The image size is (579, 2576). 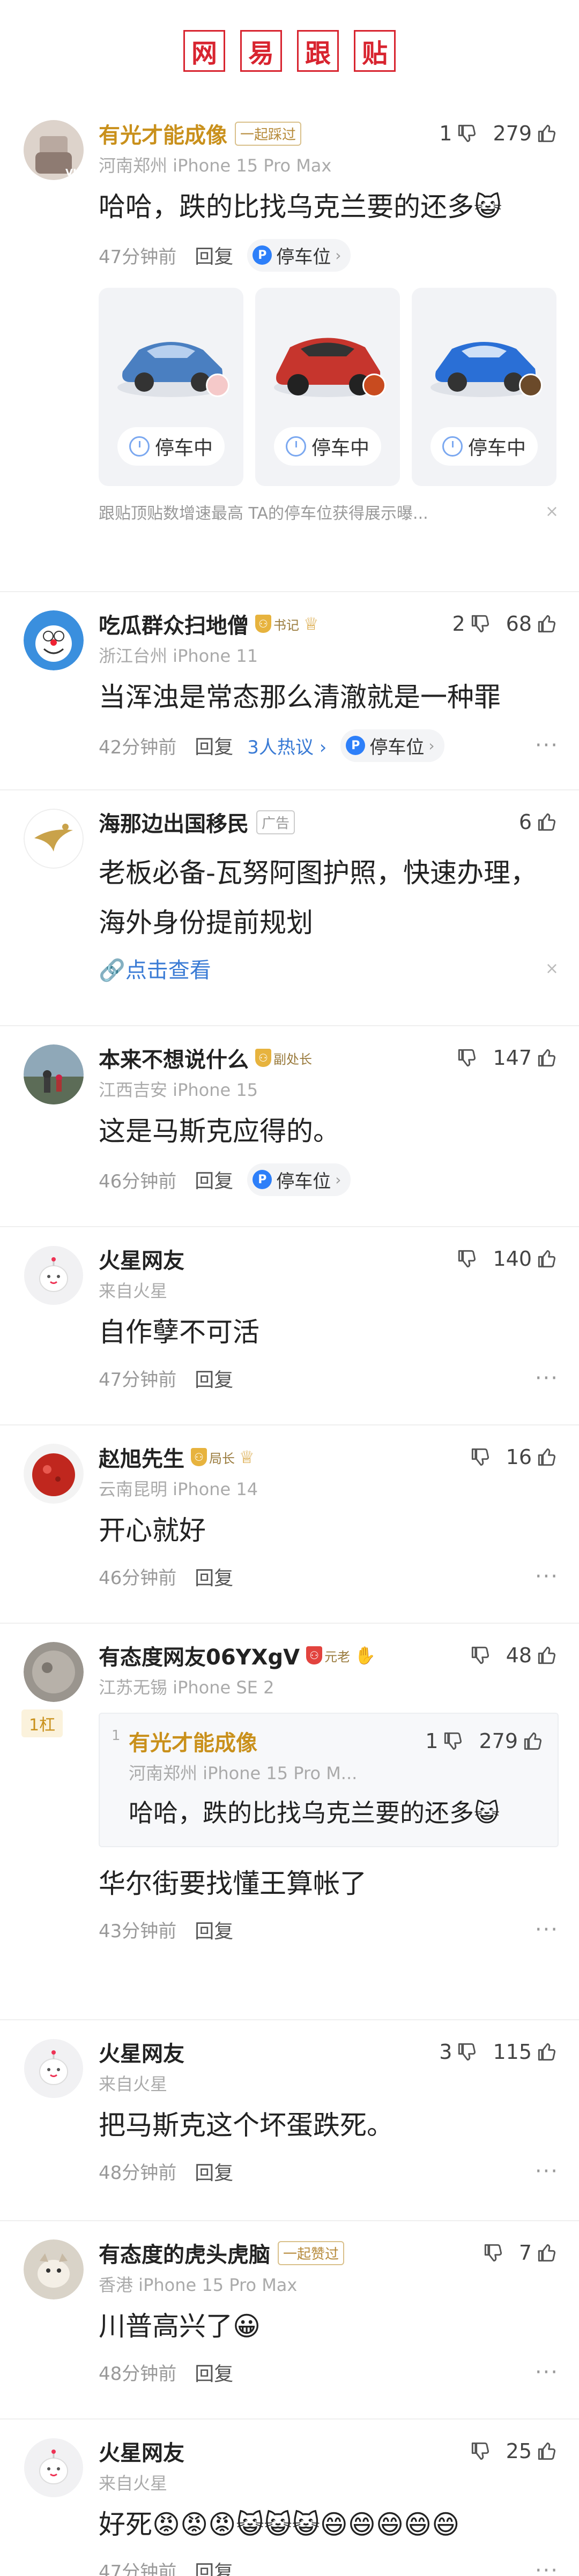 I want to click on link-icon: 🔗, so click(x=112, y=971).